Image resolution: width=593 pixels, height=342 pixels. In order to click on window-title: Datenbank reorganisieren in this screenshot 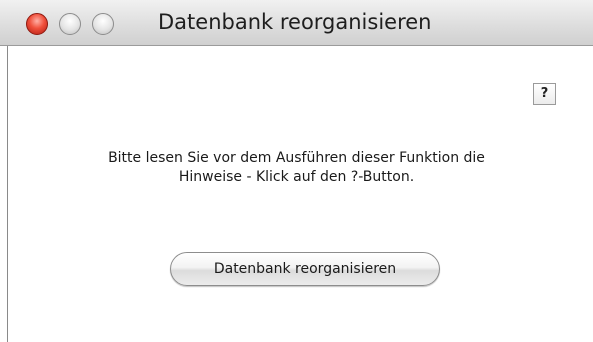, I will do `click(295, 22)`.